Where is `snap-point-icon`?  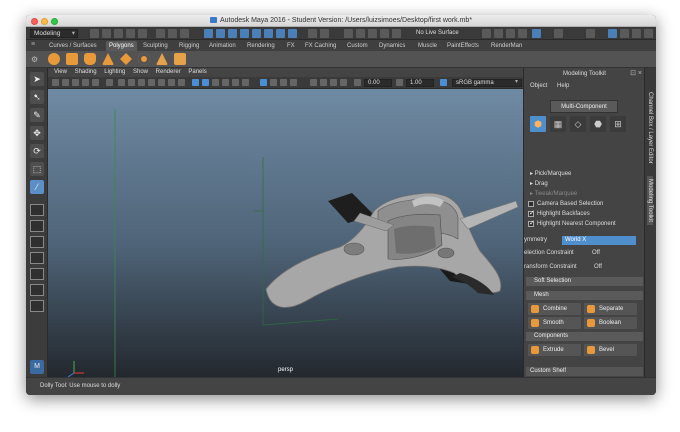
snap-point-icon is located at coordinates (372, 33).